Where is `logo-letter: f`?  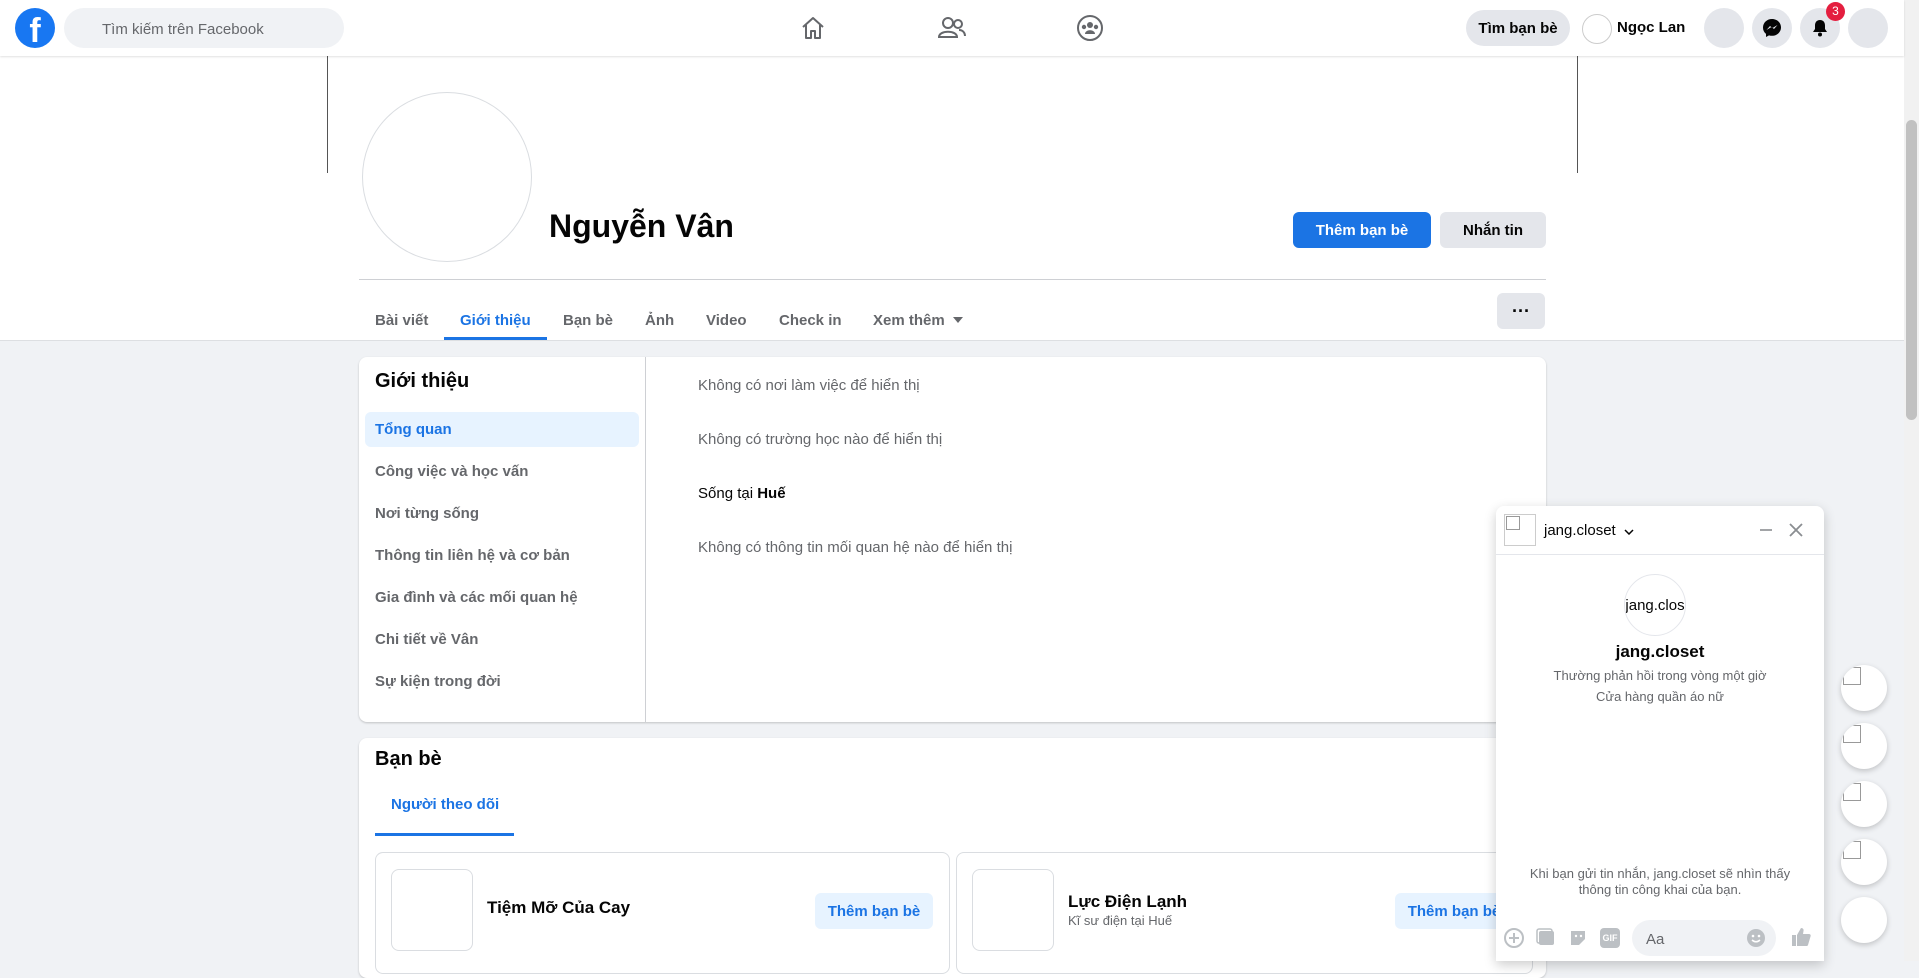
logo-letter: f is located at coordinates (35, 30).